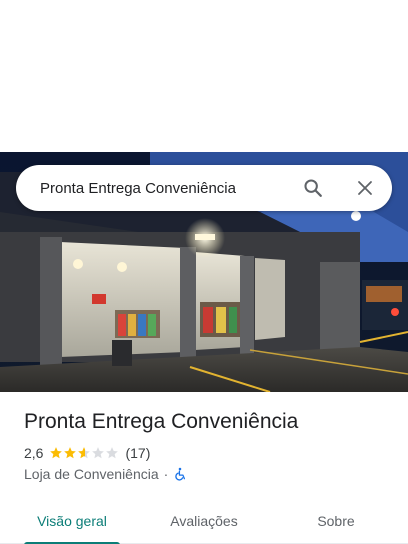 The image size is (408, 544). I want to click on place-tabs: Visão geral Avaliações Sobre, so click(204, 521).